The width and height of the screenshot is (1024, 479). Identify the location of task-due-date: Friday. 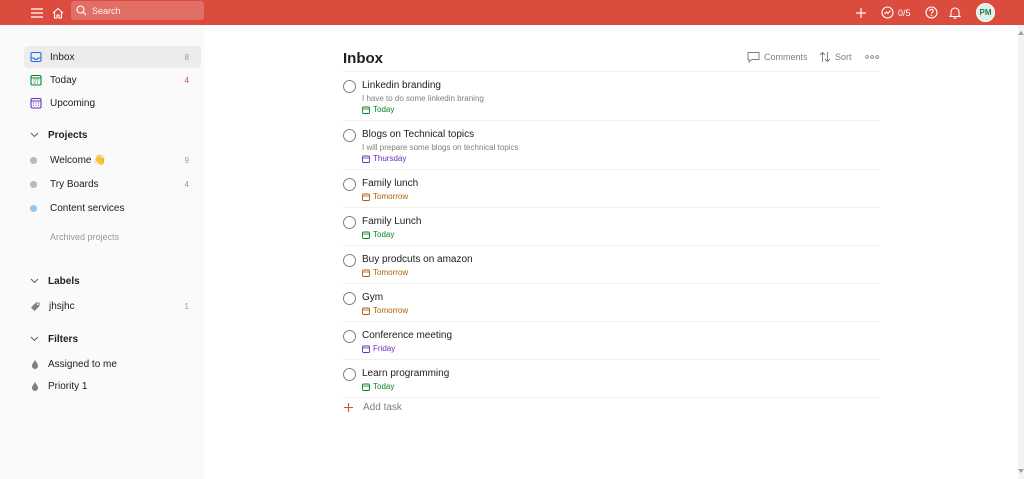
(378, 348).